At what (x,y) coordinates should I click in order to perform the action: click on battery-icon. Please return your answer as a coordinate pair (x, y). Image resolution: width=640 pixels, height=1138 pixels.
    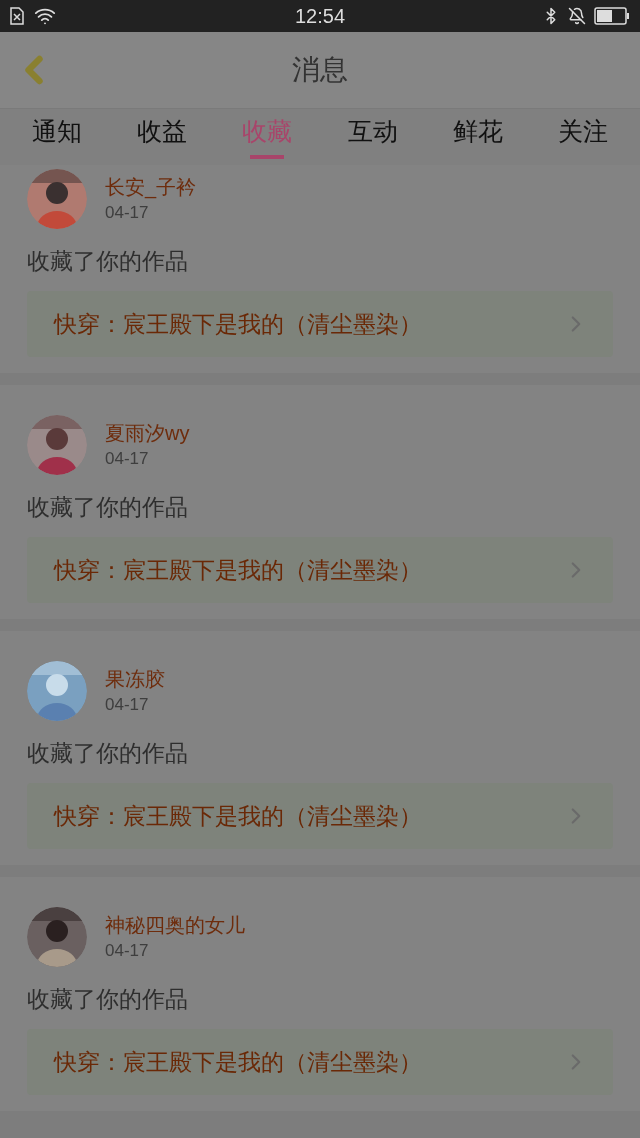
    Looking at the image, I should click on (612, 16).